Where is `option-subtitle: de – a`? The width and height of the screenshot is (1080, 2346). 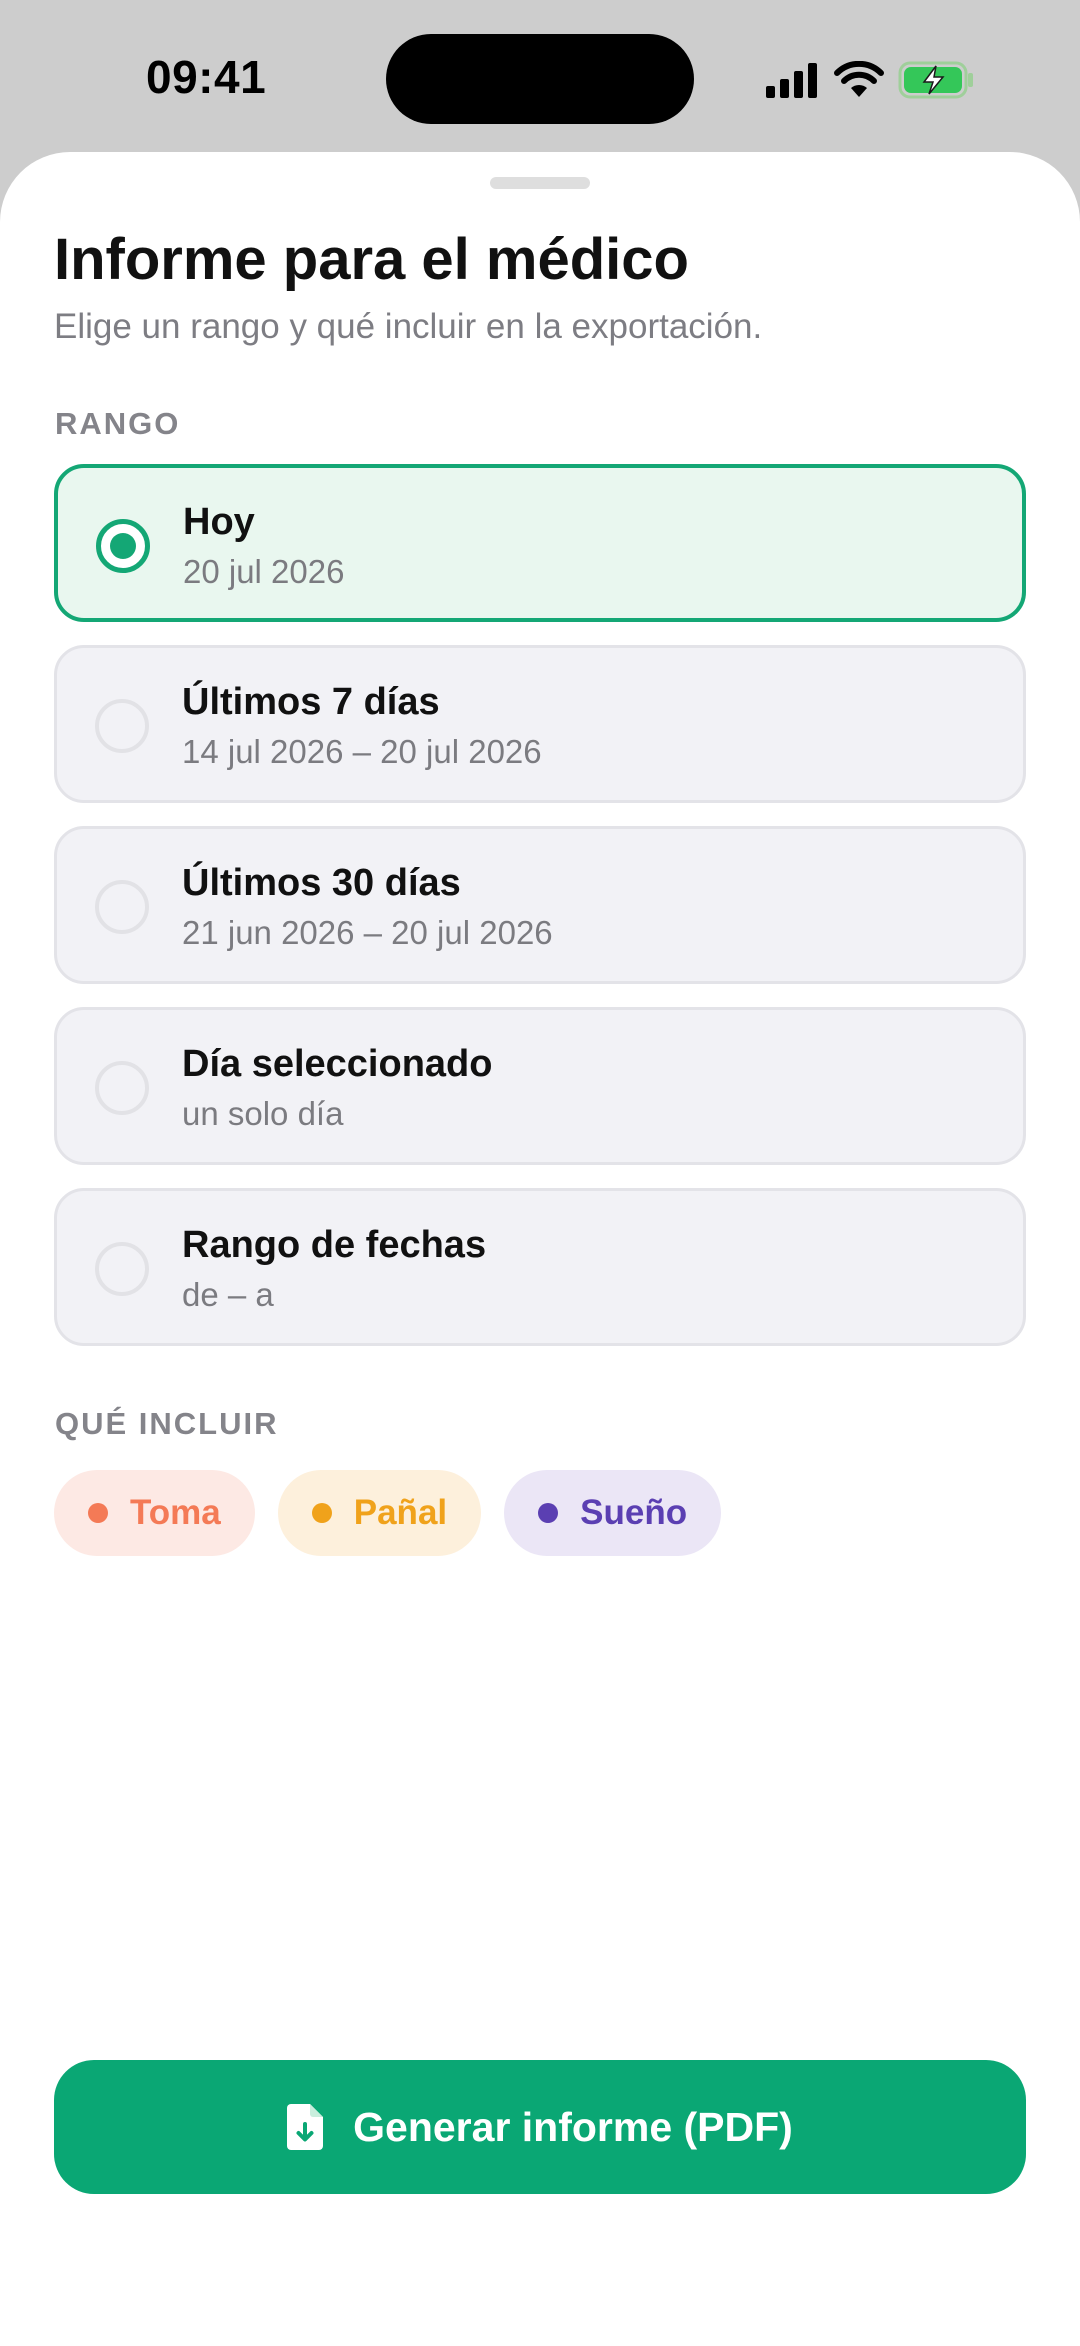
option-subtitle: de – a is located at coordinates (228, 1294).